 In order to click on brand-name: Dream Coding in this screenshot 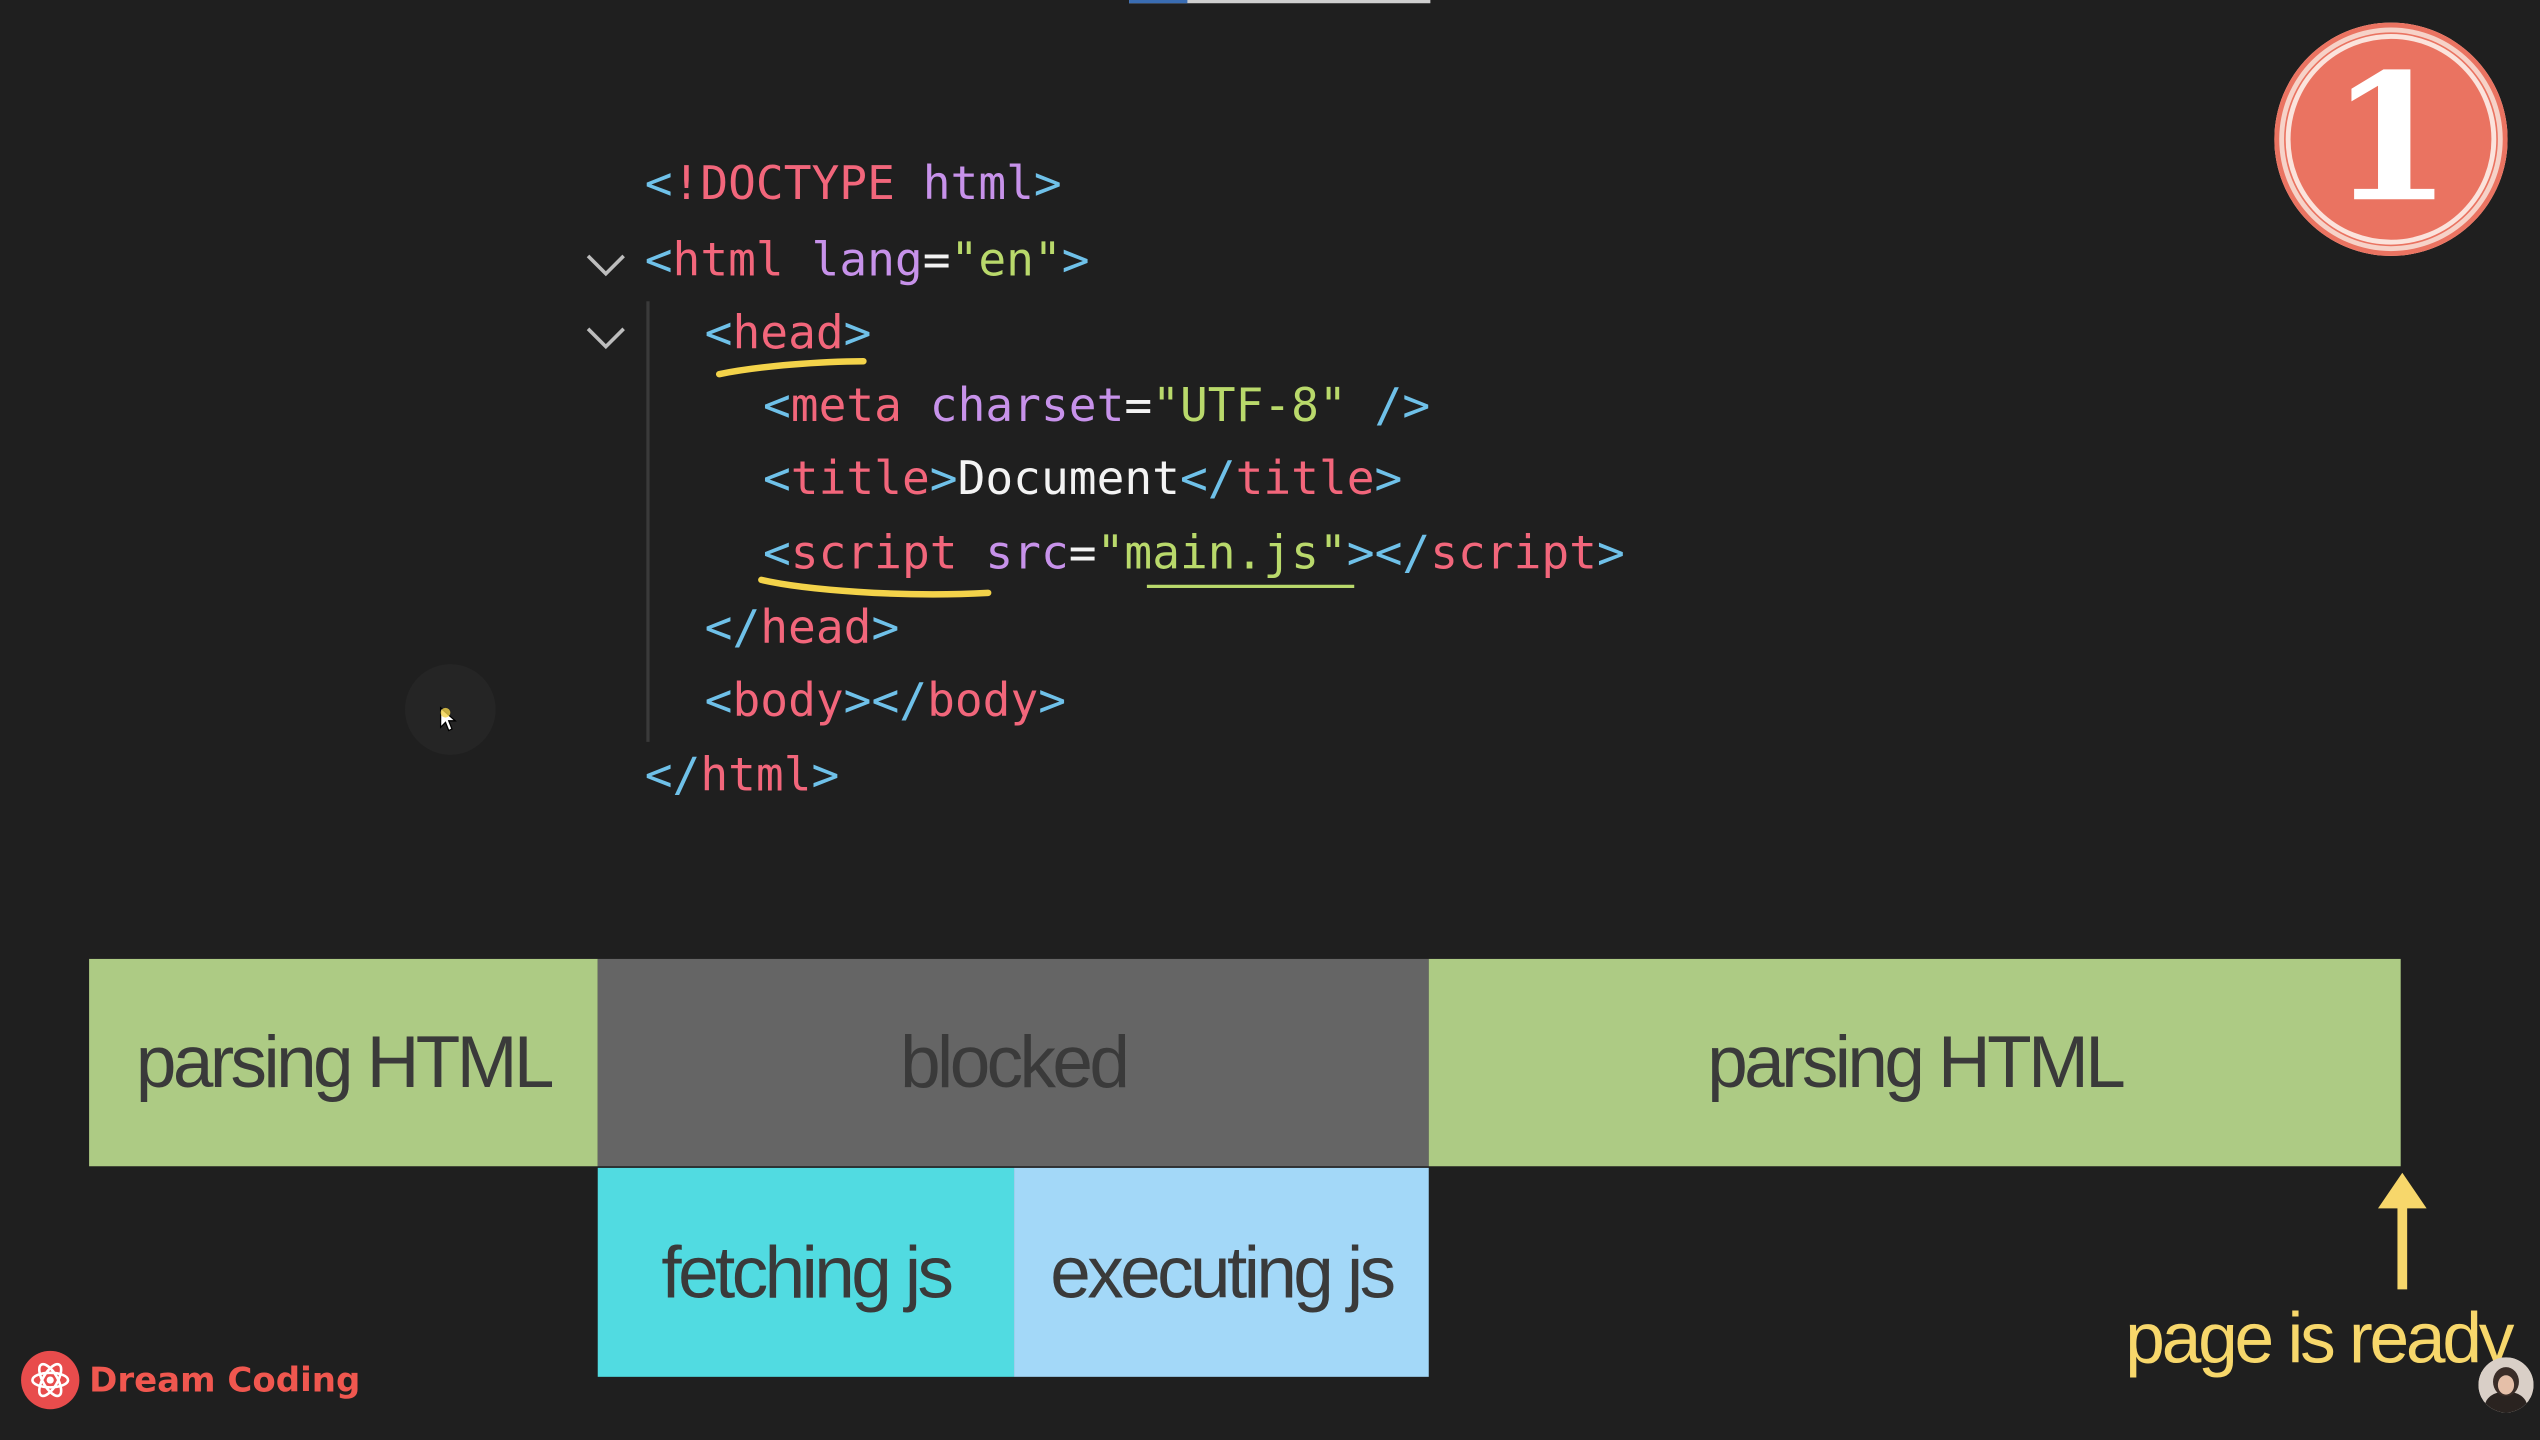, I will do `click(225, 1380)`.